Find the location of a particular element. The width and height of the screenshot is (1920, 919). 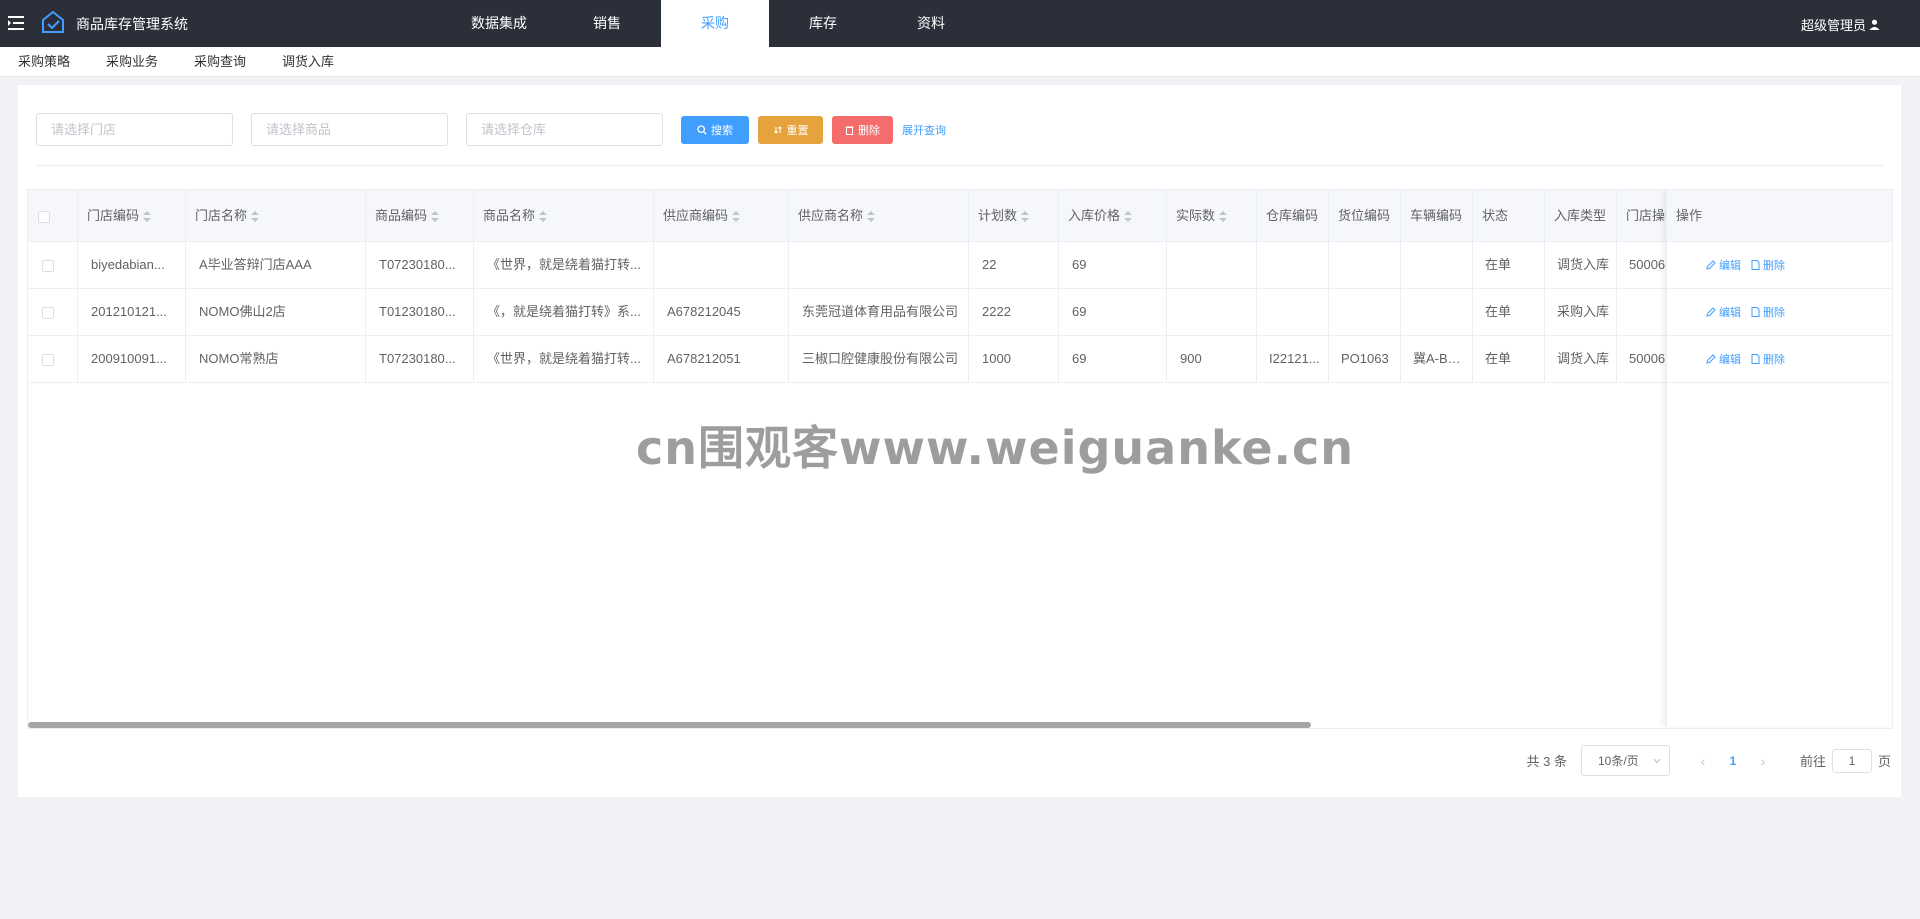

cell-store-name: NOMO常熟店 is located at coordinates (276, 359).